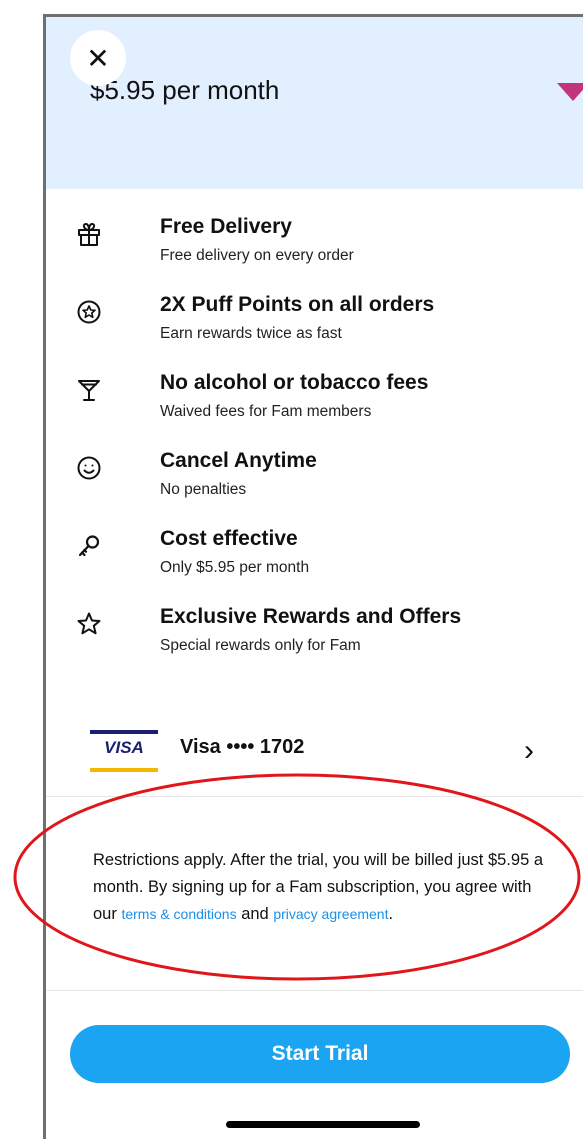 The height and width of the screenshot is (1139, 583). I want to click on key-icon, so click(89, 546).